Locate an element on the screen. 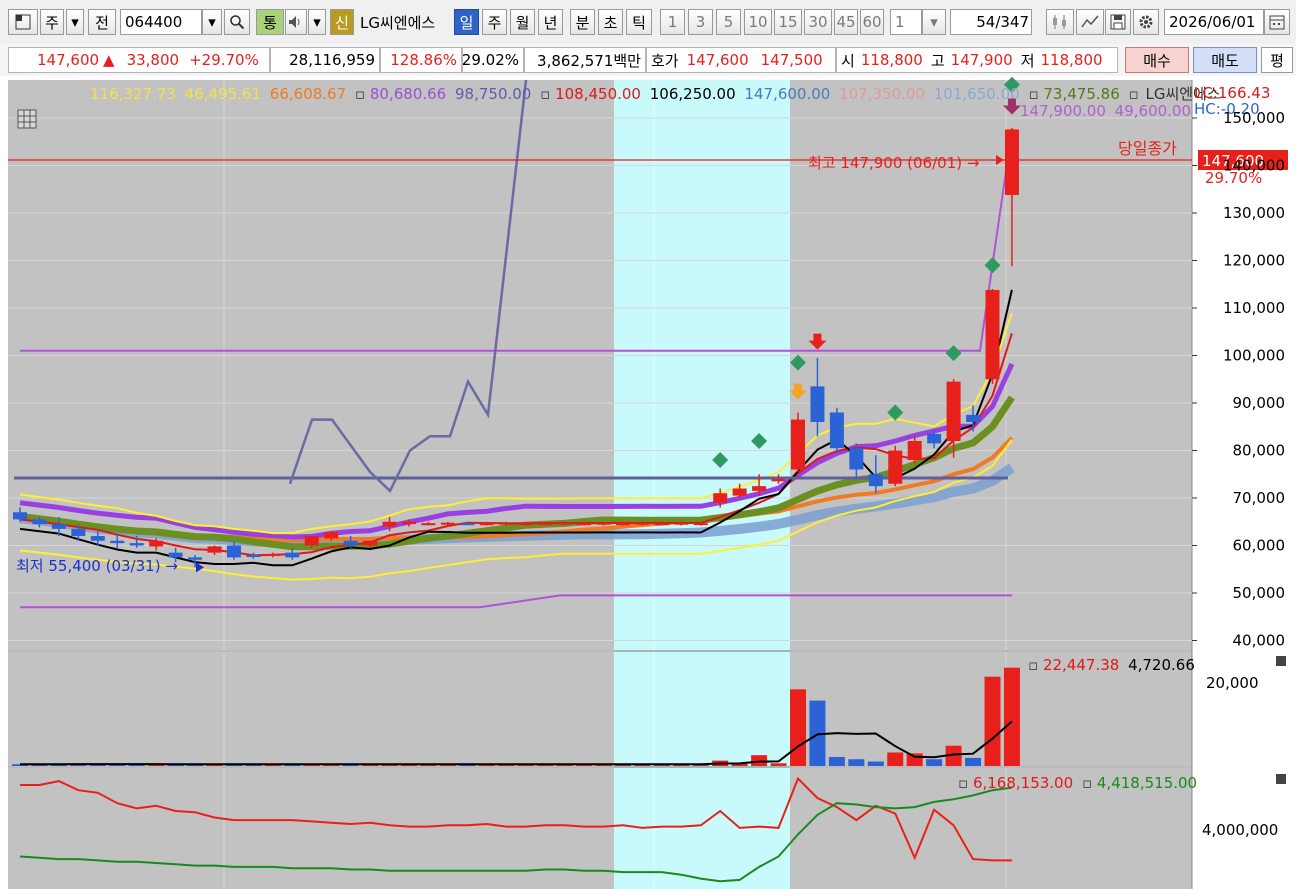 This screenshot has width=1296, height=889. legend-ma8: 147,600.00 is located at coordinates (787, 94).